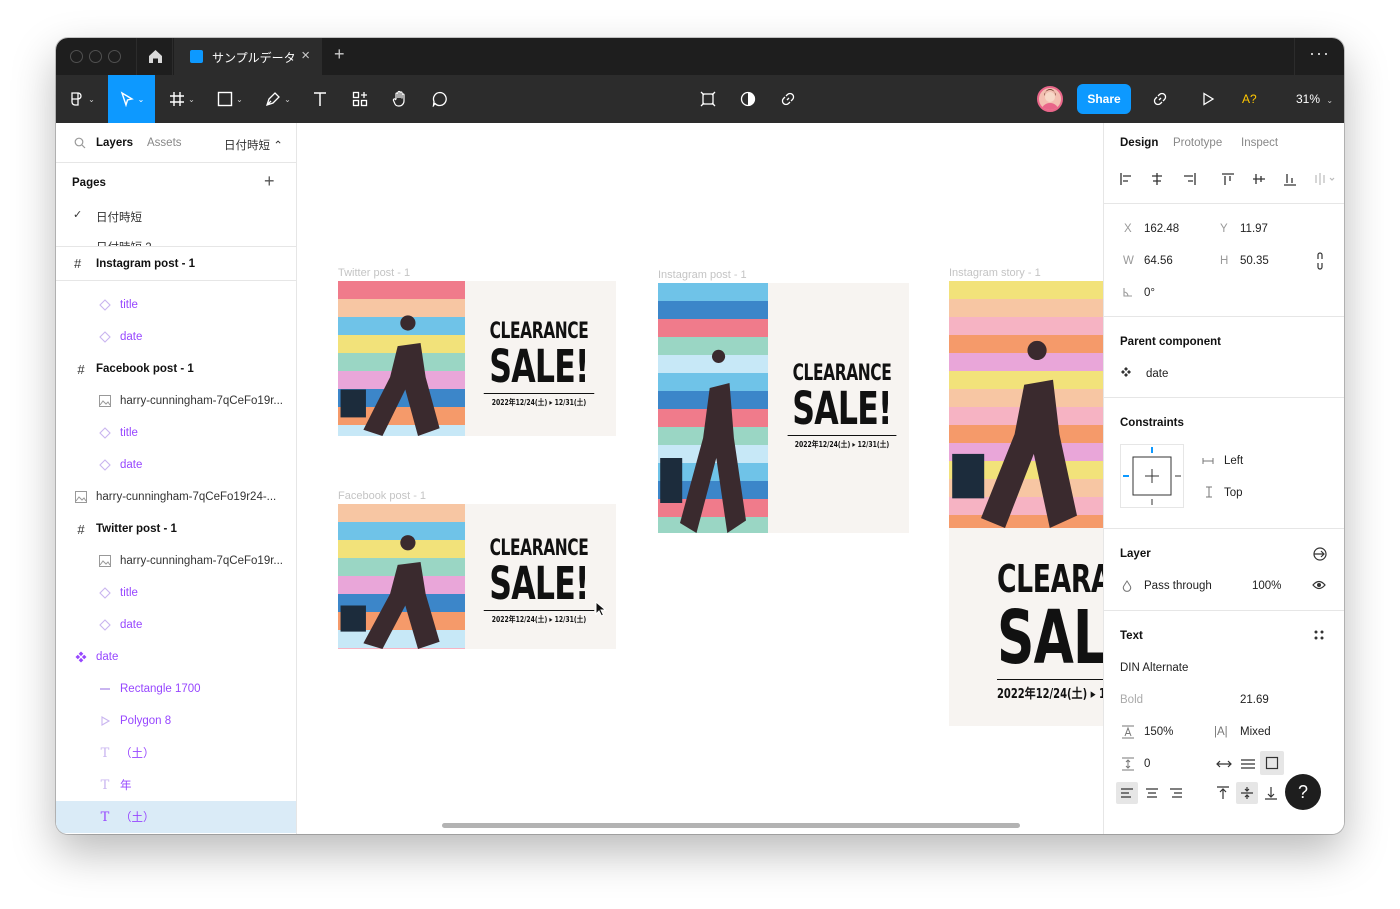 This screenshot has width=1400, height=909. Describe the element at coordinates (702, 275) in the screenshot. I see `frame-label: Instagram post - 1` at that location.